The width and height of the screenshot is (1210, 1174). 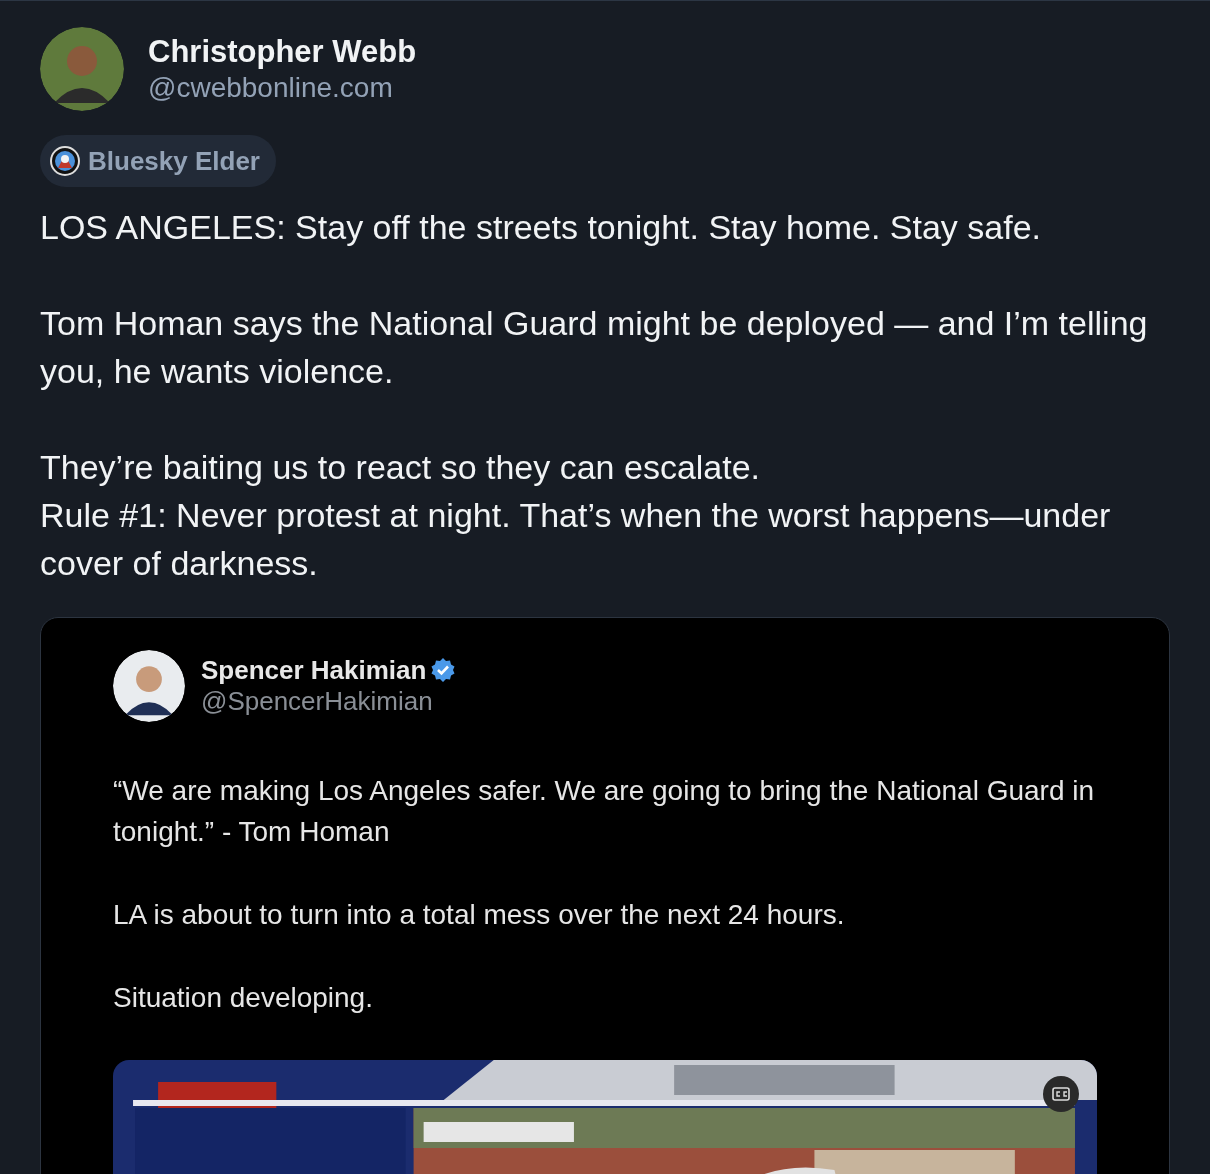 I want to click on author-handle: @cwebbonline.com, so click(x=282, y=88).